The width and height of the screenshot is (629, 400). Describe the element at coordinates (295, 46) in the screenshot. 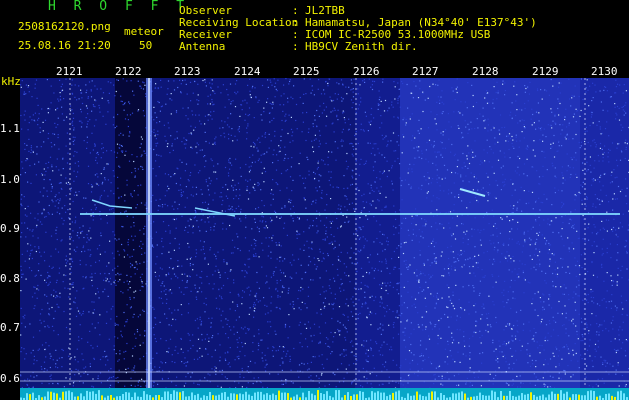

I see `colon: :` at that location.